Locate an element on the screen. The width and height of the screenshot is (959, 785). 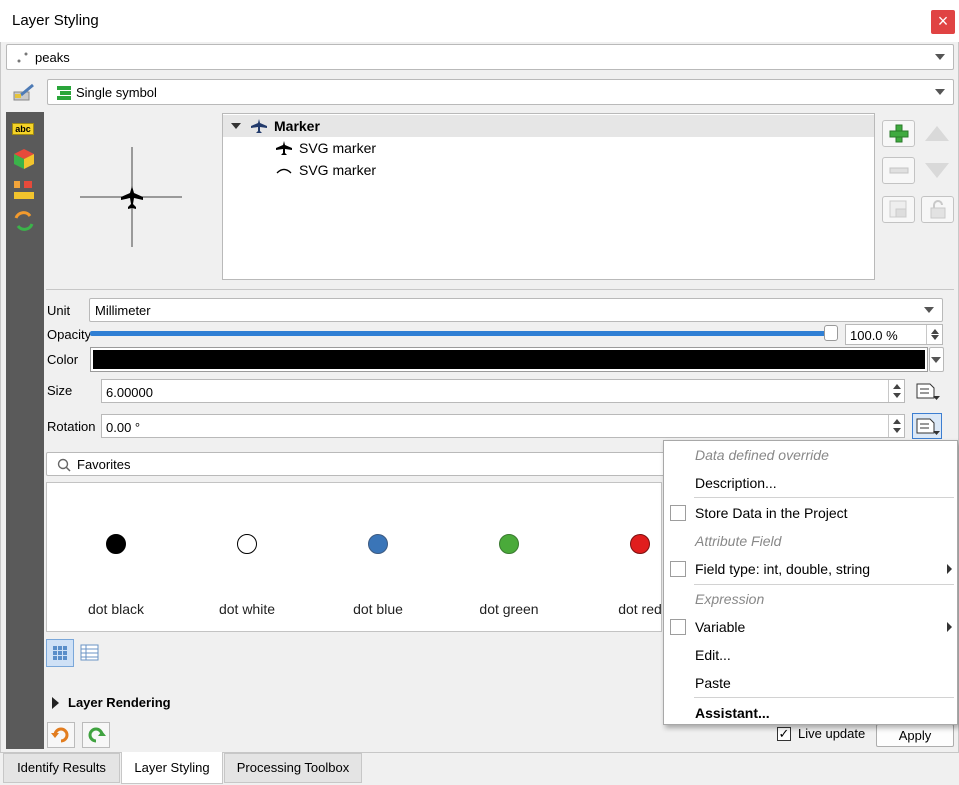
color-menu-button is located at coordinates (936, 359).